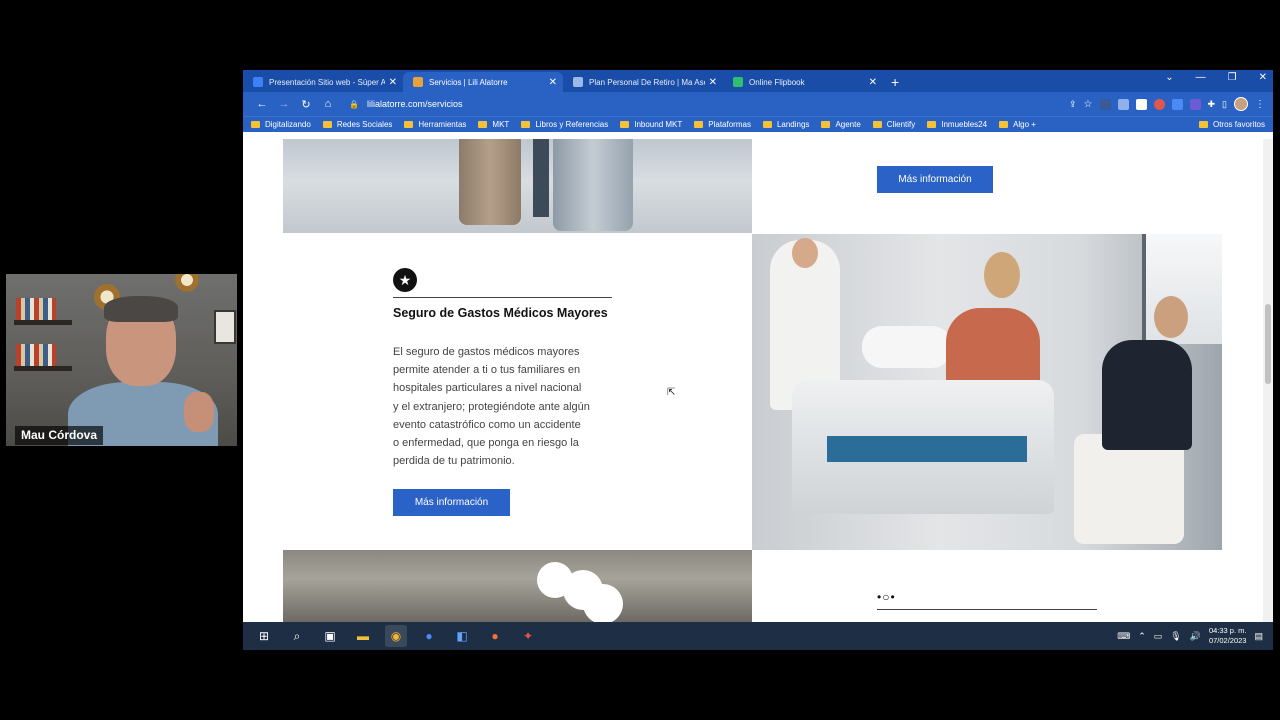 This screenshot has width=1280, height=720. I want to click on tab-flipbook: Online Flipbook ✕, so click(803, 82).